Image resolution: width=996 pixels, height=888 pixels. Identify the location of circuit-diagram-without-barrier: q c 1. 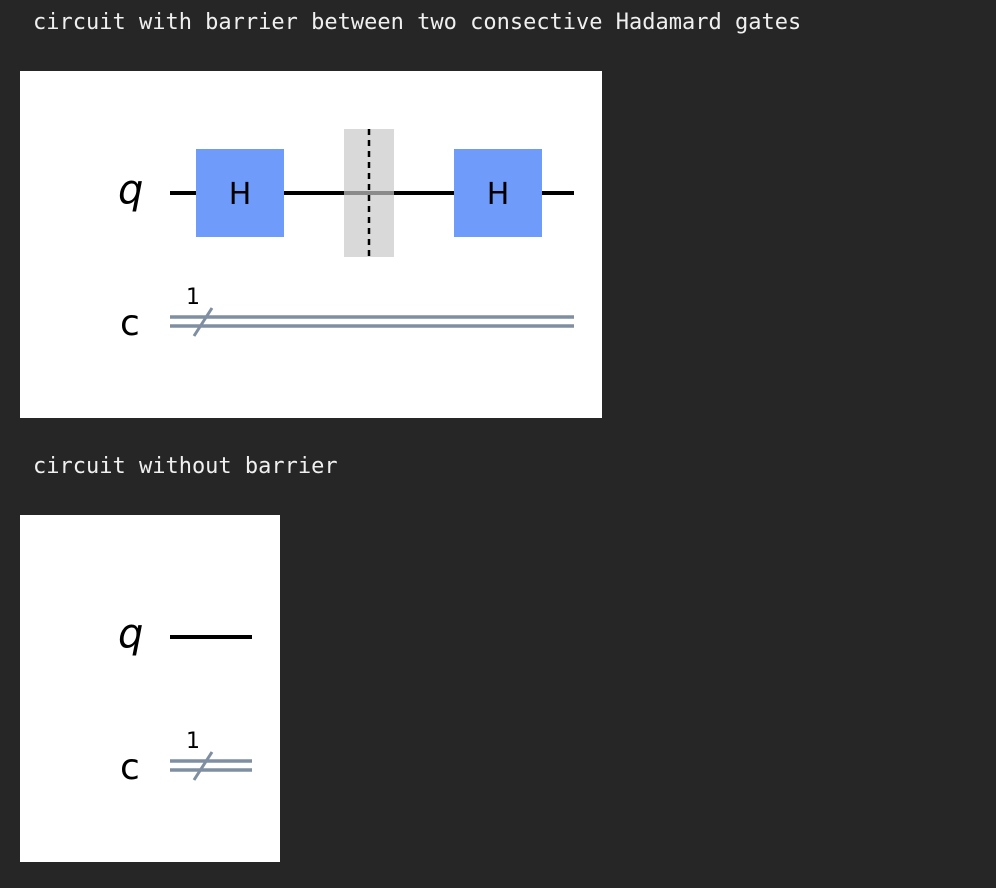
(150, 688).